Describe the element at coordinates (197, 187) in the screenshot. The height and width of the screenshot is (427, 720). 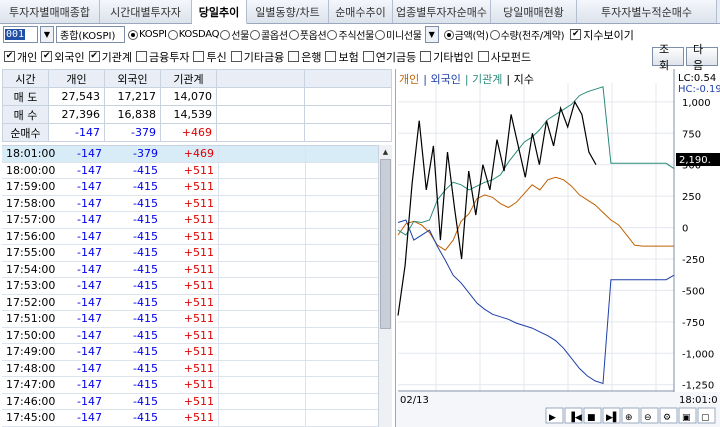
I see `table-row: 17:59:00 -147 -415 +511` at that location.